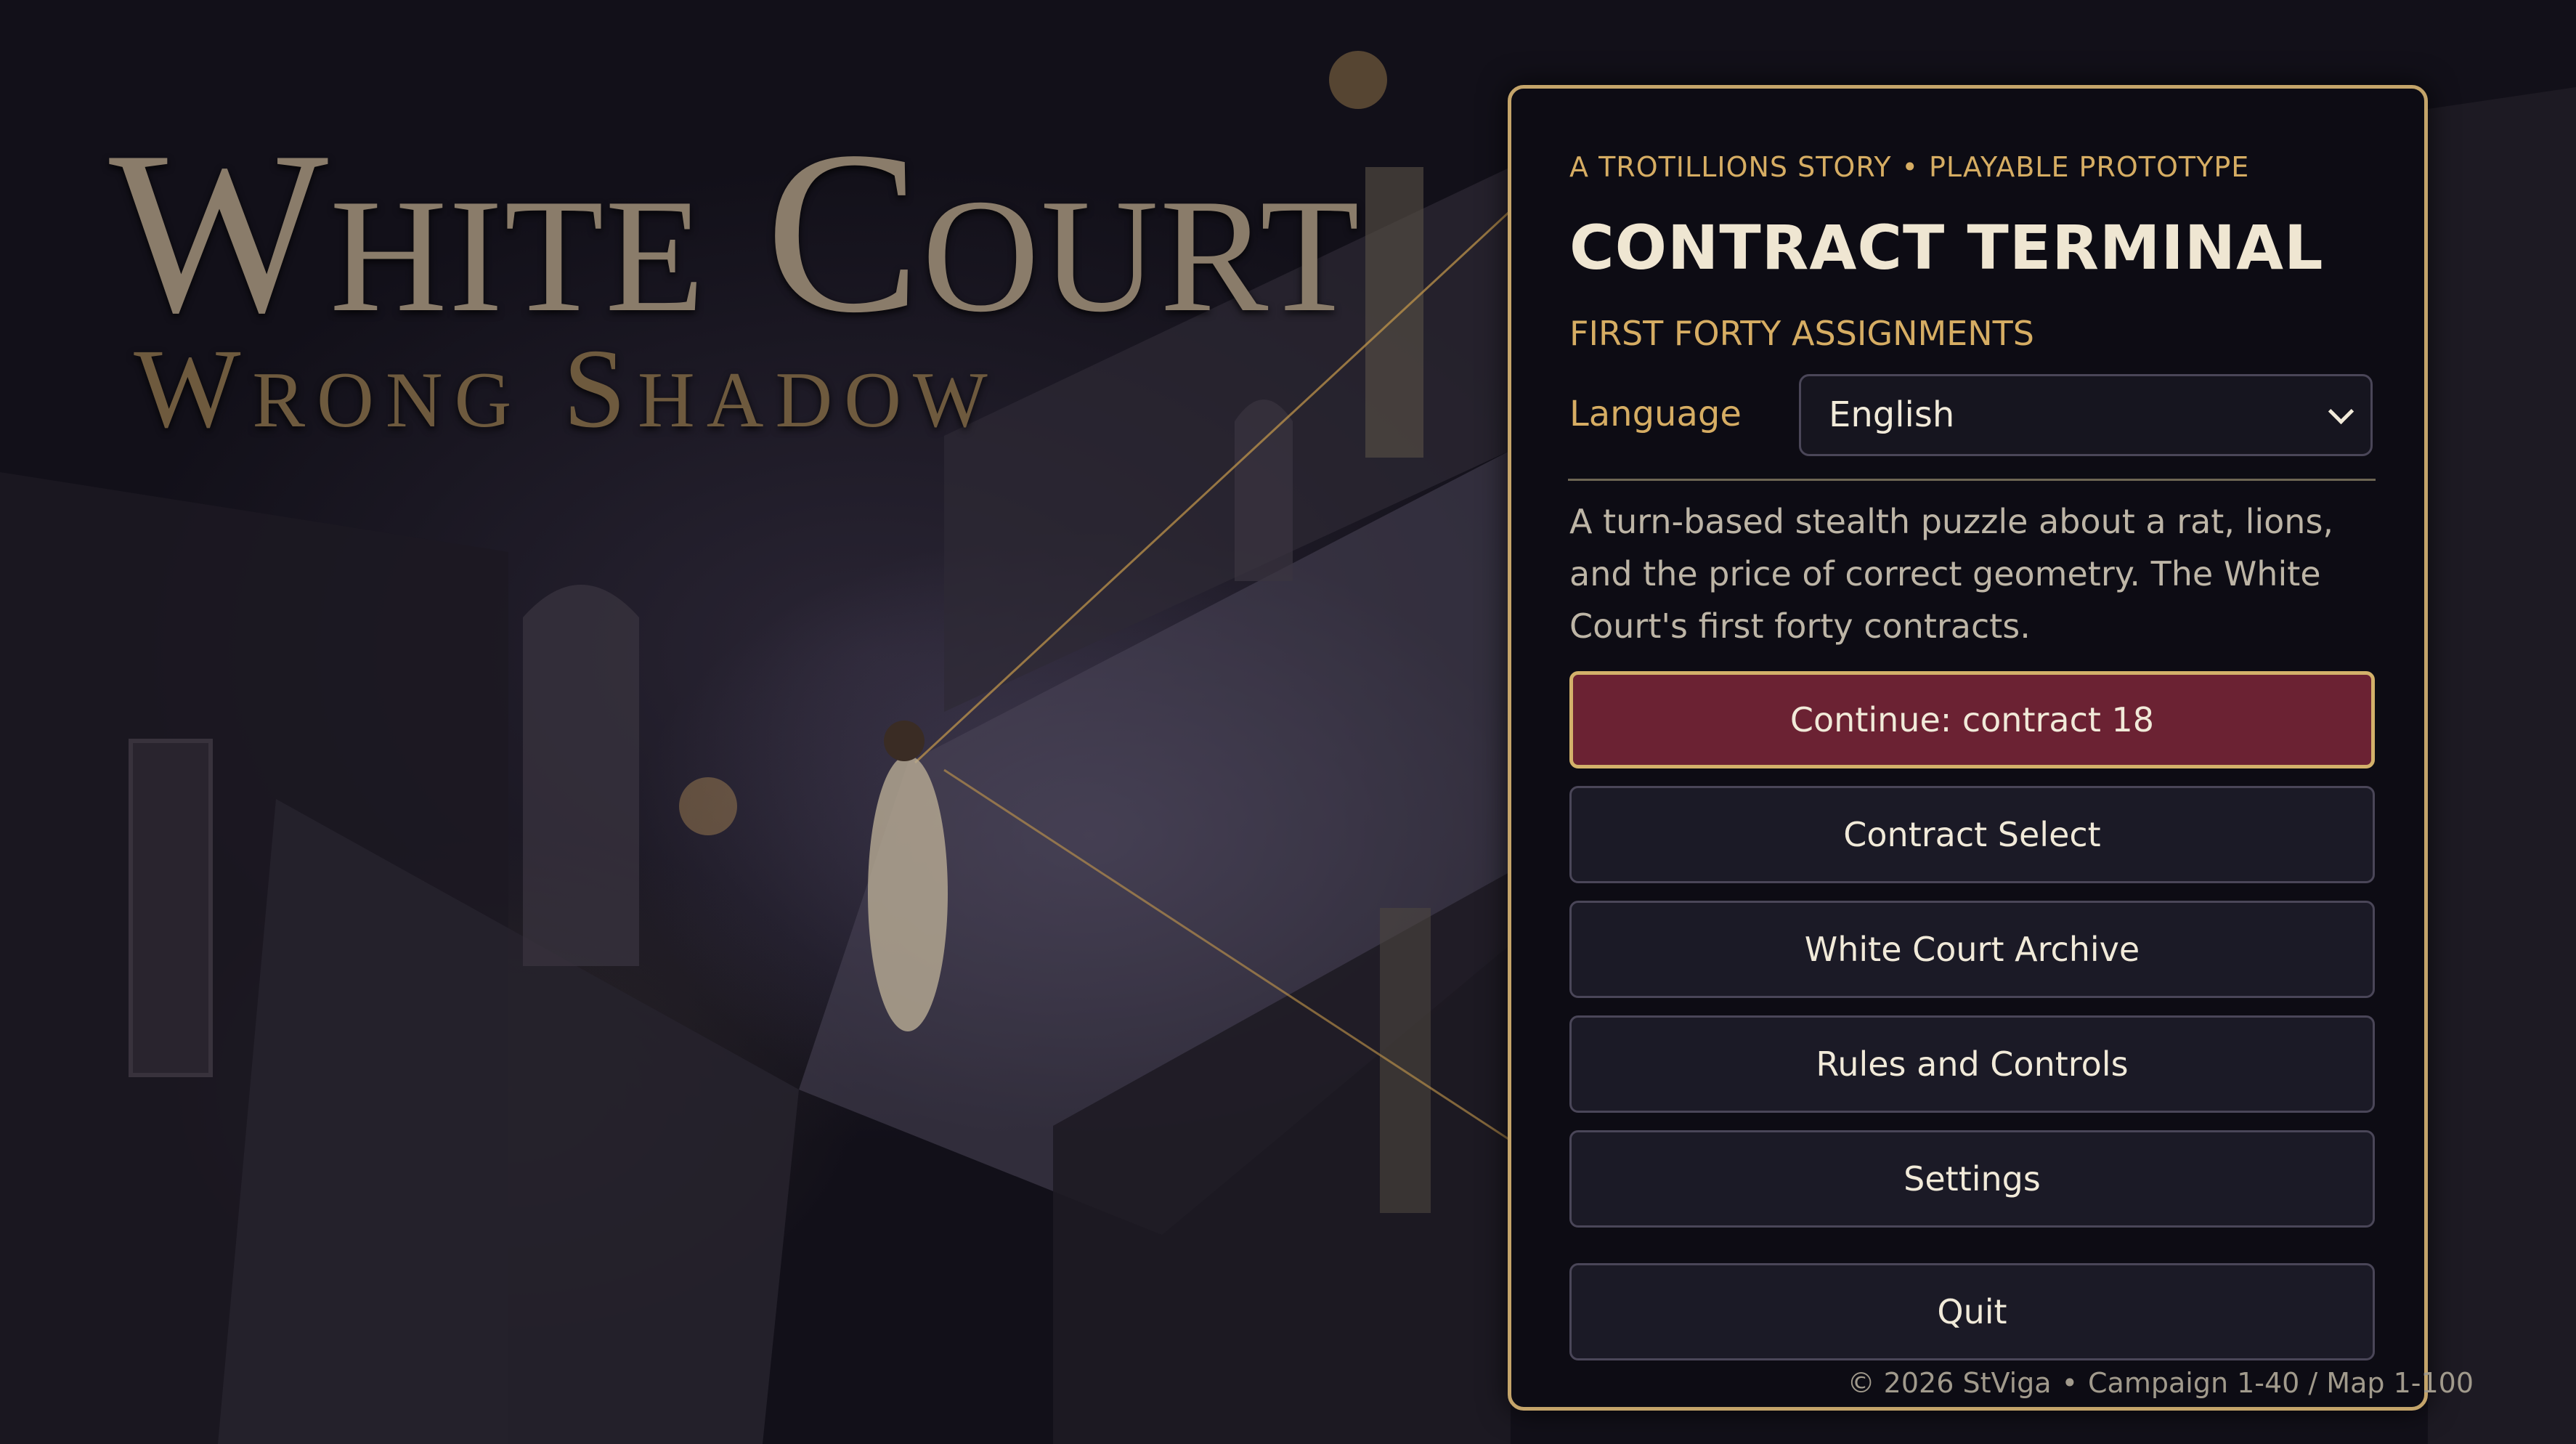  I want to click on language-select: English, so click(2086, 415).